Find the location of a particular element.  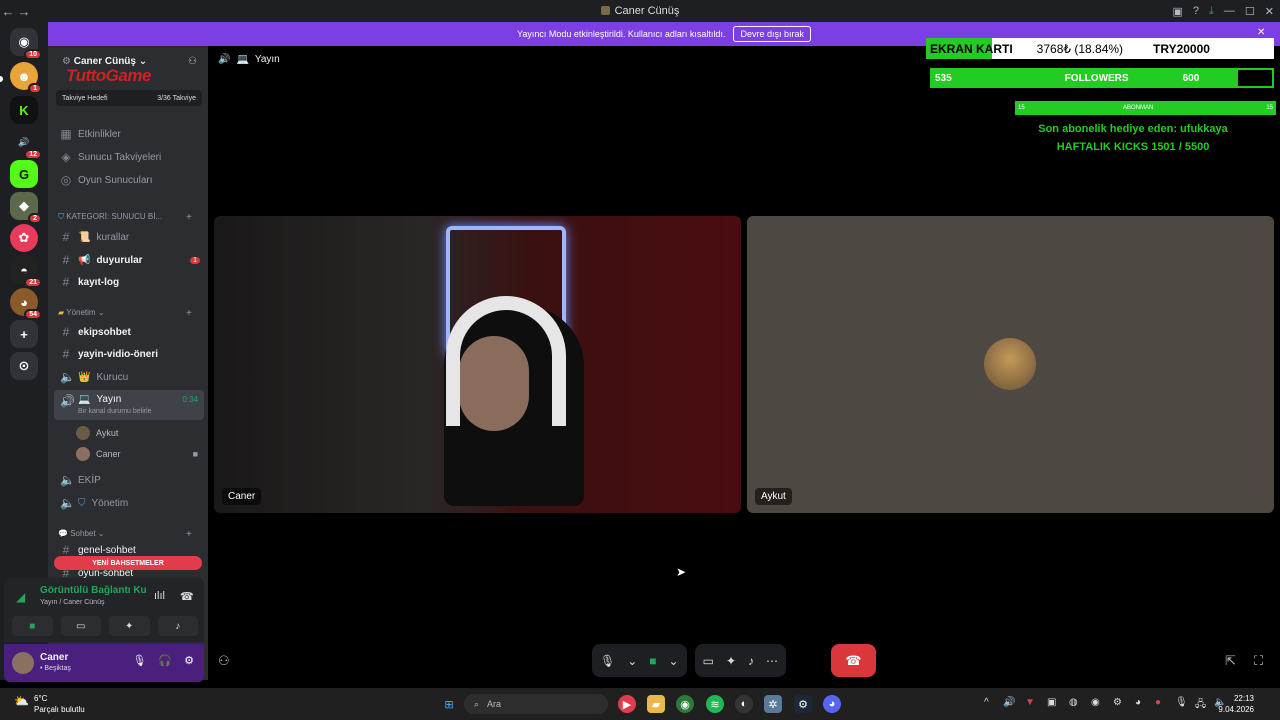

activities-icon: ✦ is located at coordinates (731, 661).